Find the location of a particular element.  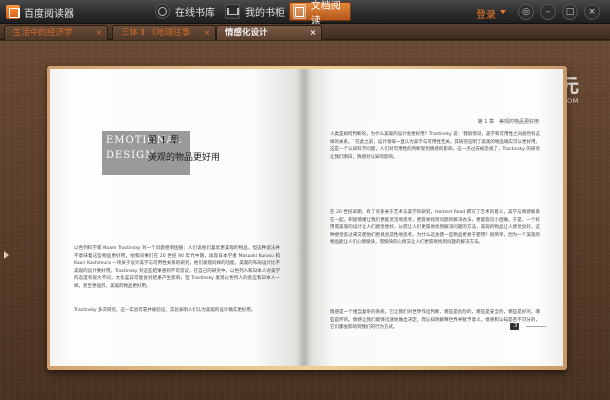

globe-icon is located at coordinates (162, 11).